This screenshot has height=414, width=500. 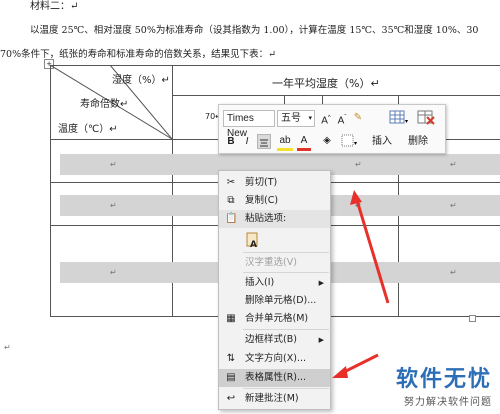 I want to click on svg-text: A, so click(x=253, y=244).